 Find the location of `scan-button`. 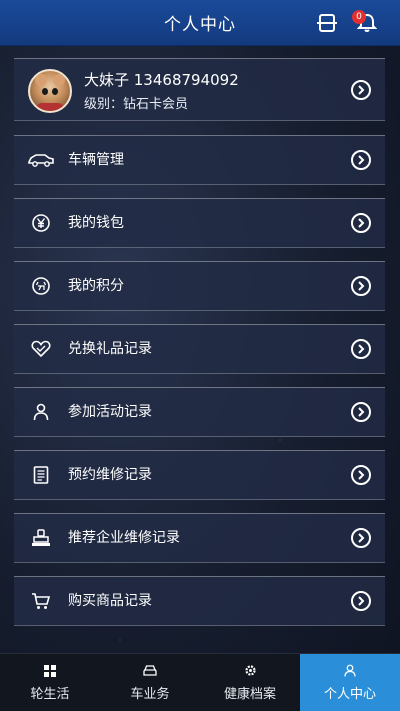

scan-button is located at coordinates (327, 23).